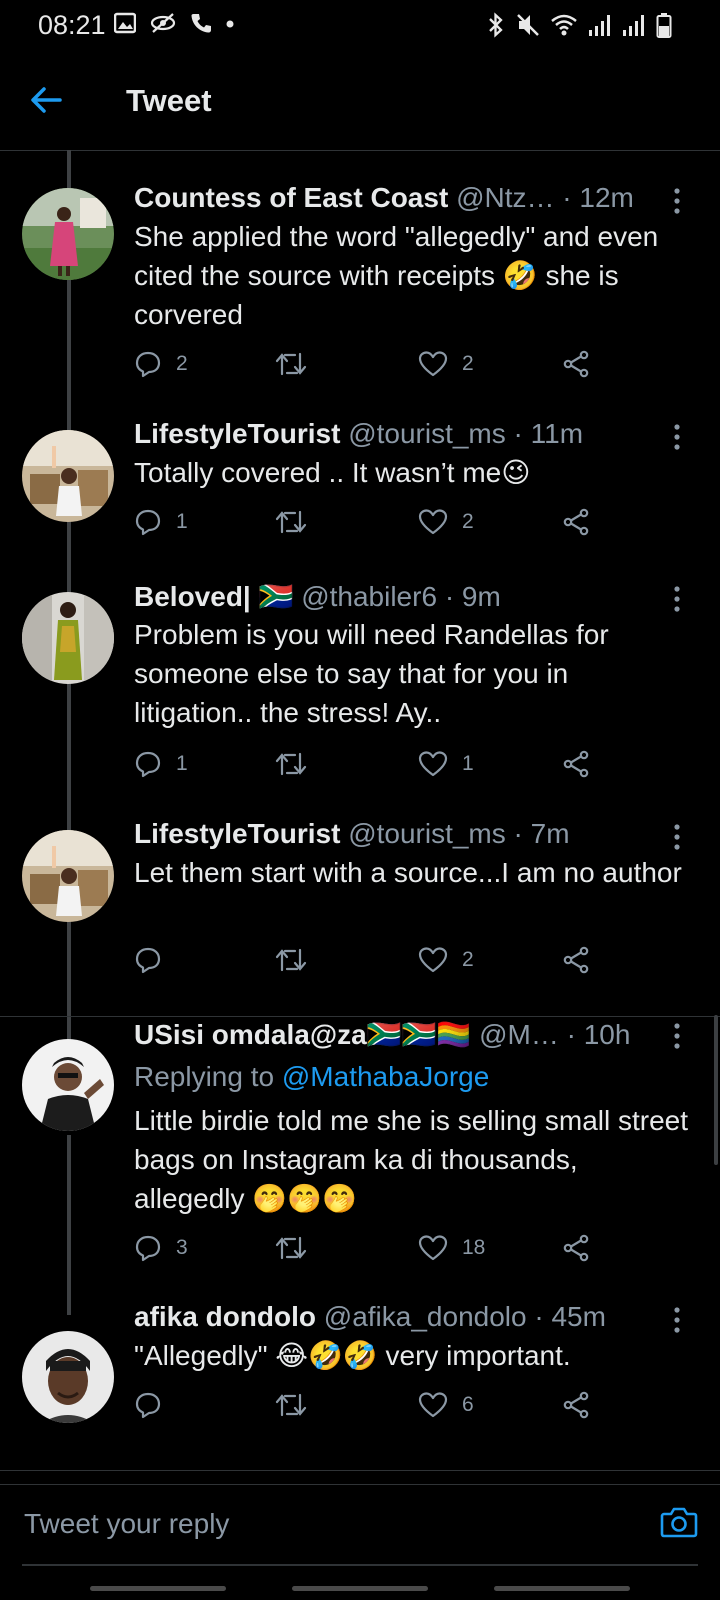 The width and height of the screenshot is (720, 1600). What do you see at coordinates (425, 1316) in the screenshot?
I see `author-handle: @afika_dondolo` at bounding box center [425, 1316].